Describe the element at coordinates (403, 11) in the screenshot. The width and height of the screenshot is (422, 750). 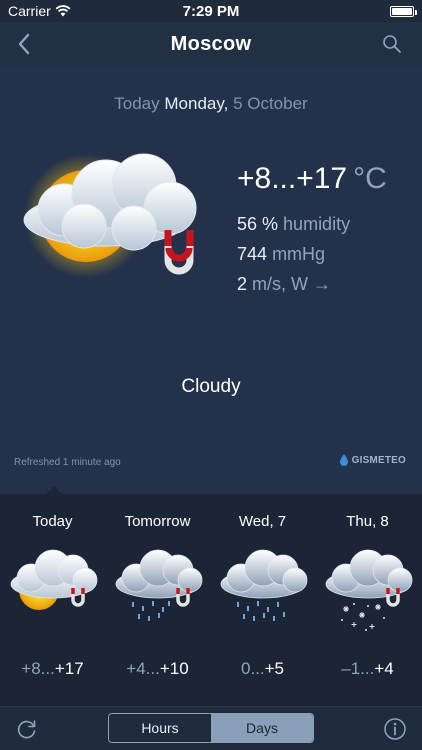
I see `battery-icon` at that location.